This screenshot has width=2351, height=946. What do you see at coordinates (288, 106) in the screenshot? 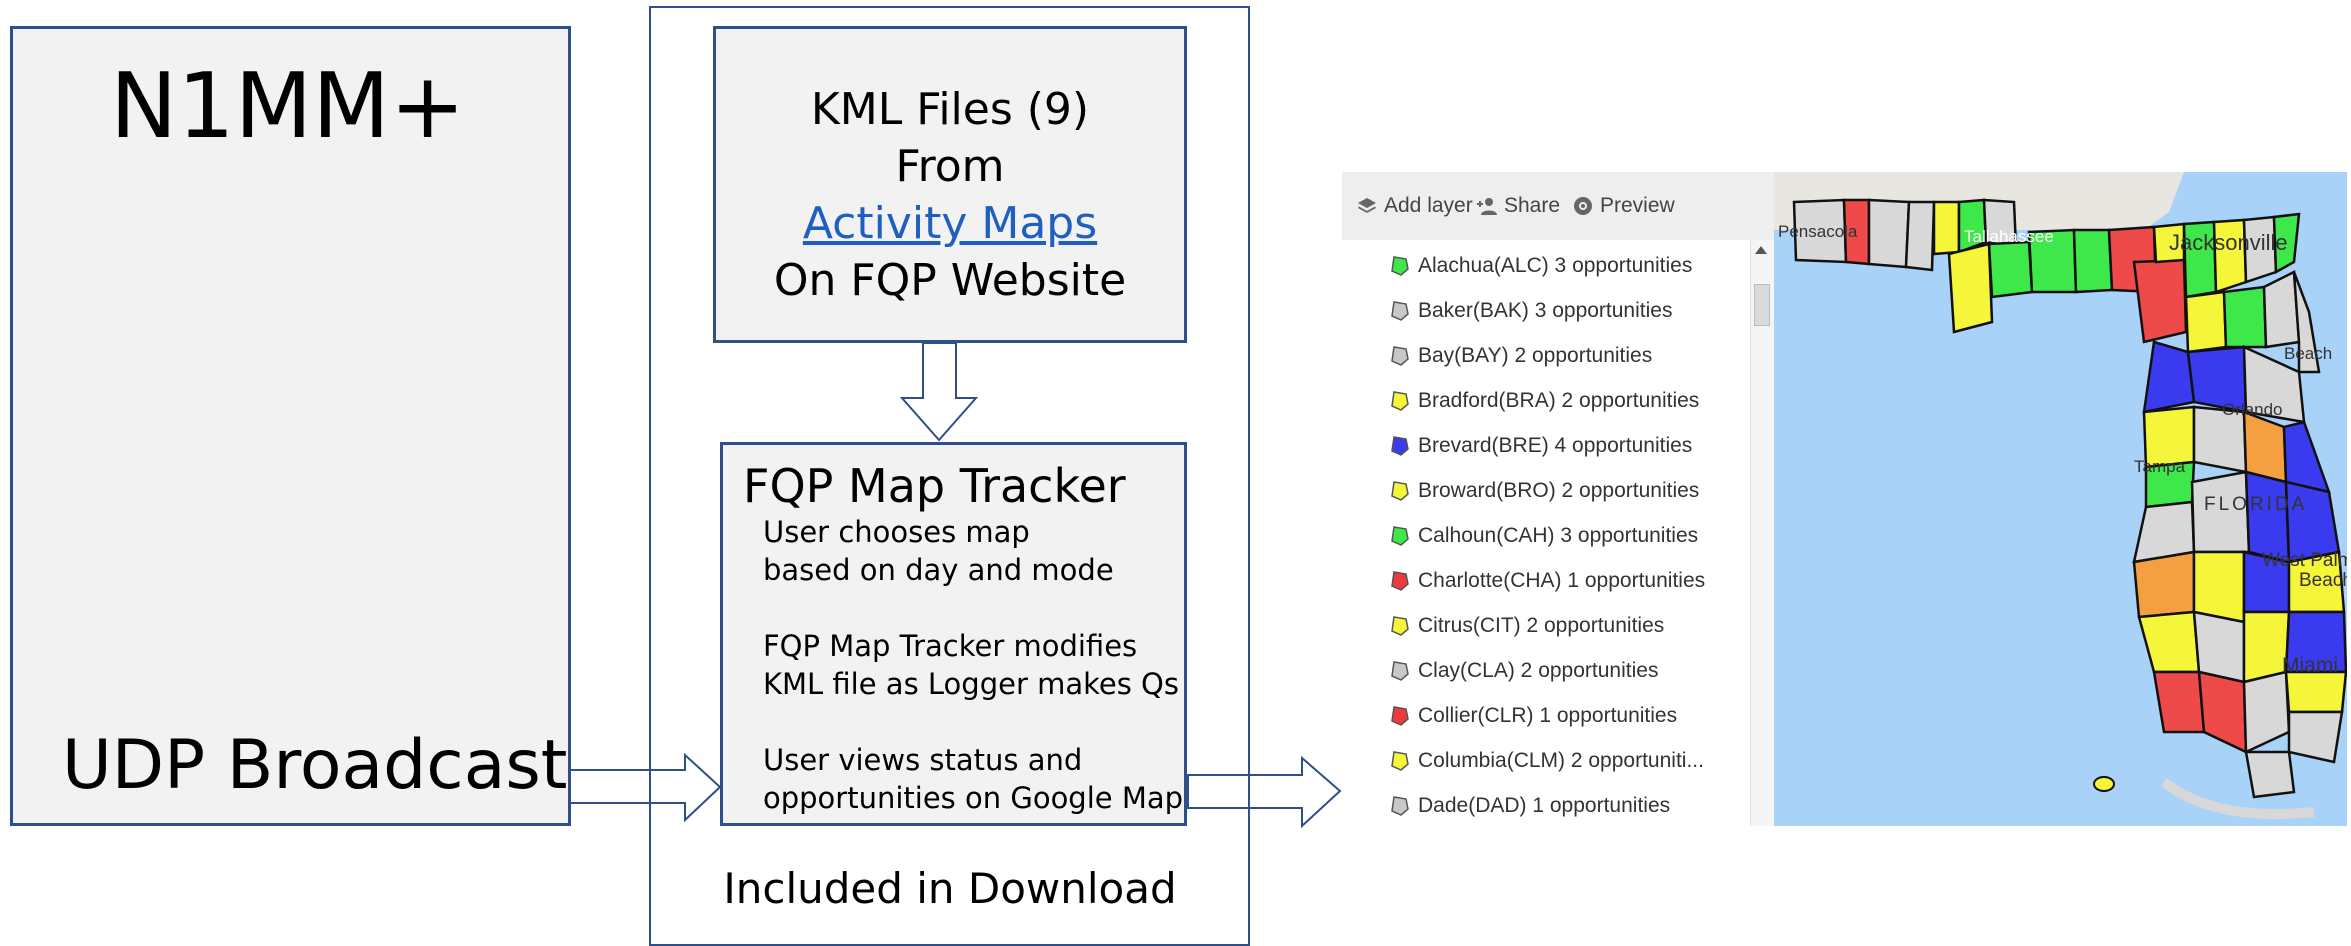
I see `n1mm-title: N1MM+` at bounding box center [288, 106].